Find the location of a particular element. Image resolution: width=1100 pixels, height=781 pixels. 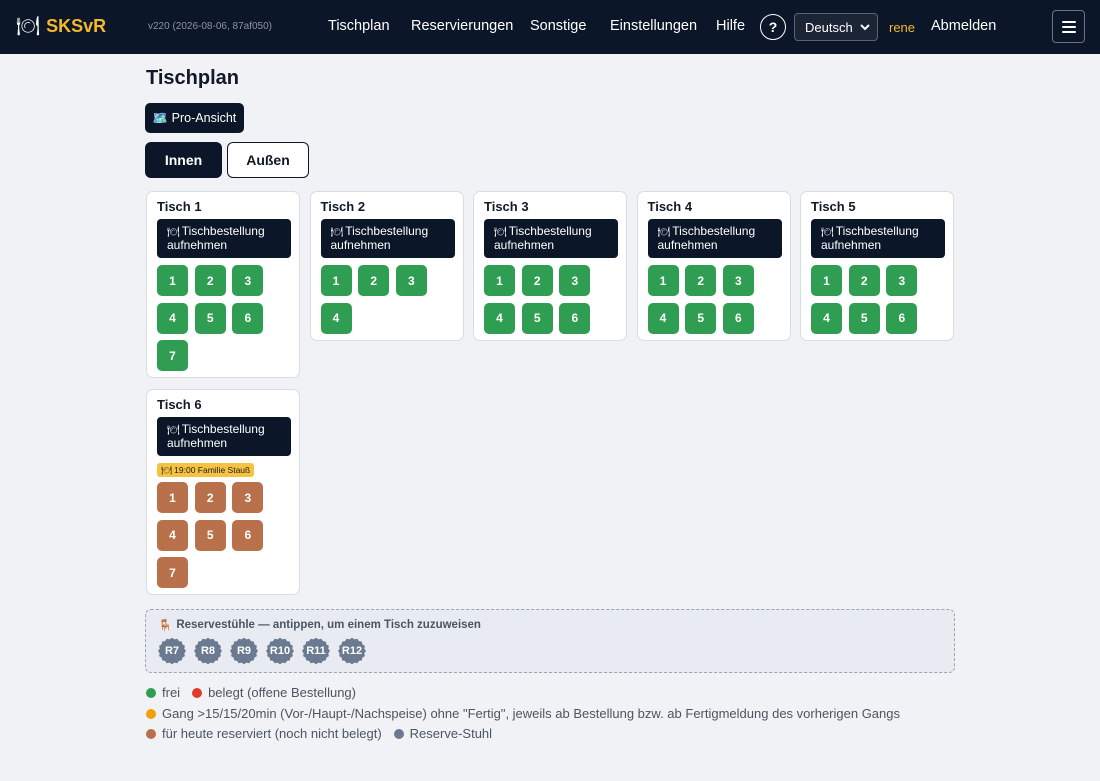

legend-occupied-dot is located at coordinates (197, 692).